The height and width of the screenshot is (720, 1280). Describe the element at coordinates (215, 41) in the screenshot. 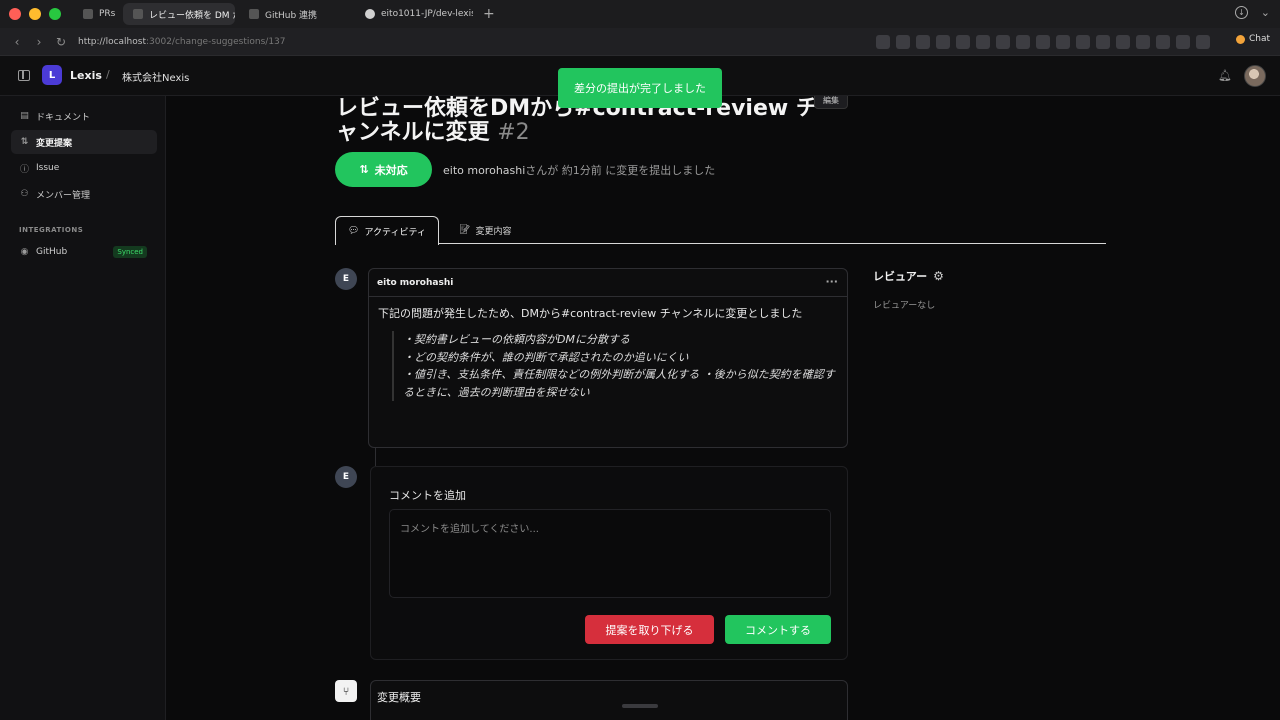

I see `url-path: :3002/change-suggestions/137` at that location.